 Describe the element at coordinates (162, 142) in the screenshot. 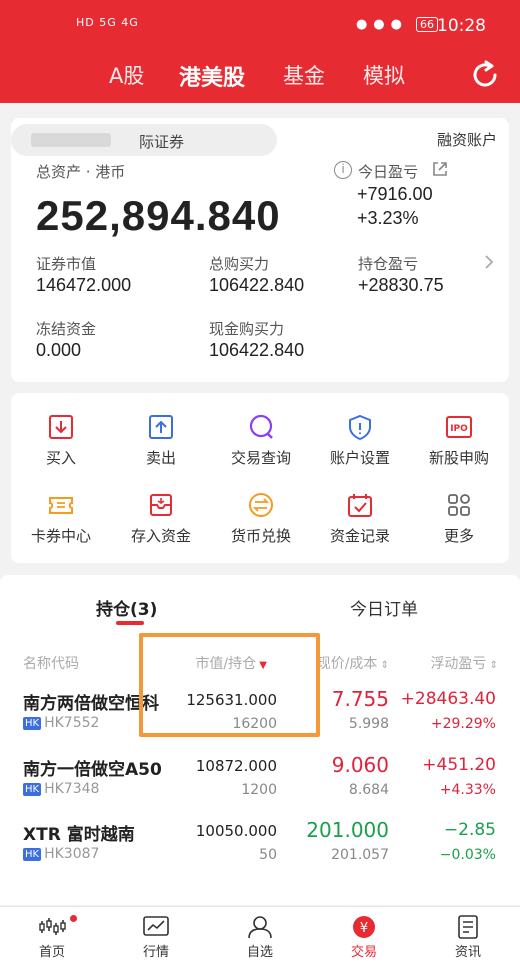

I see `account-name: 际证券` at that location.